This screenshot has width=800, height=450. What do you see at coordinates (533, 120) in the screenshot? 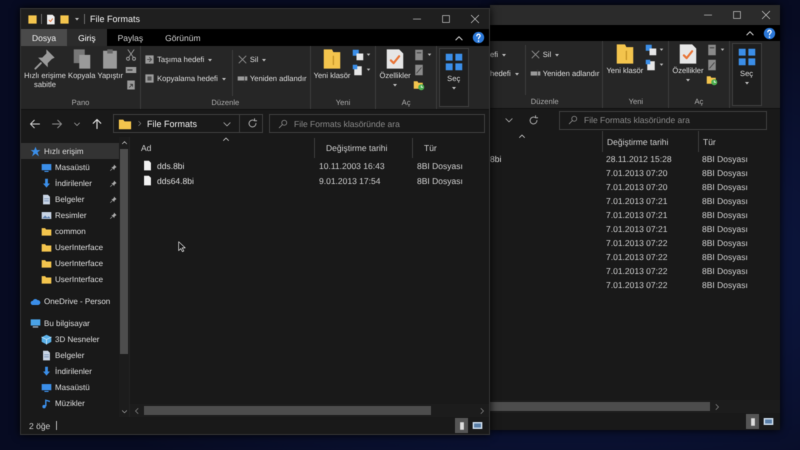
I see `refresh-icon` at bounding box center [533, 120].